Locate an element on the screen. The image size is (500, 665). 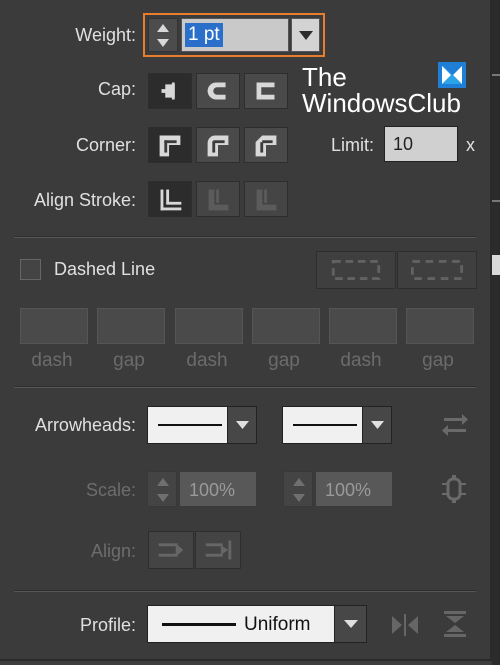
gap-label-2: gap is located at coordinates (284, 360).